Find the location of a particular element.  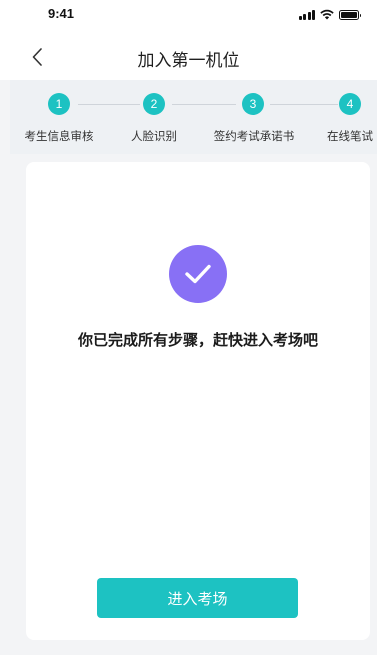

wifi-icon is located at coordinates (327, 14).